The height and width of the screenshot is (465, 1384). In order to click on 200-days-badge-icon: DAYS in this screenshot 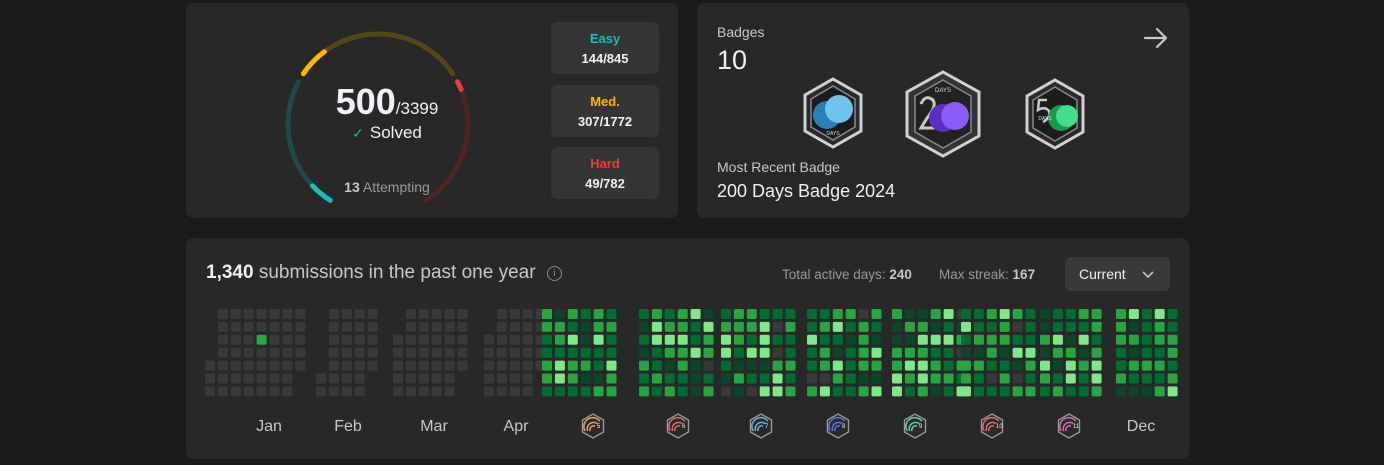, I will do `click(943, 114)`.